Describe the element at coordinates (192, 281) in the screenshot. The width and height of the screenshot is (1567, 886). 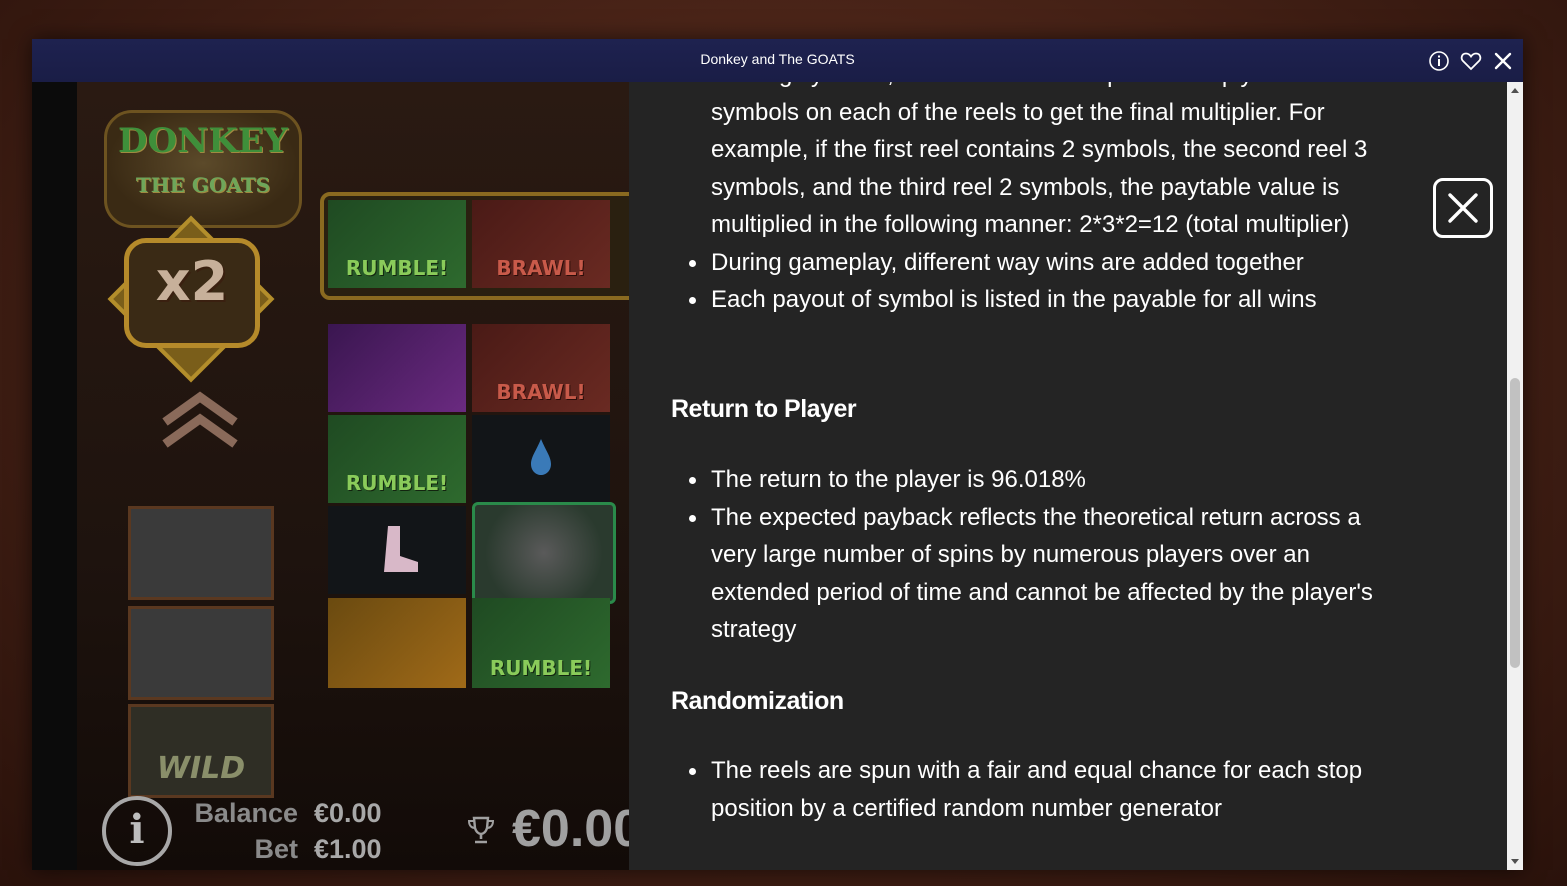
I see `multiplier-value: x2` at that location.